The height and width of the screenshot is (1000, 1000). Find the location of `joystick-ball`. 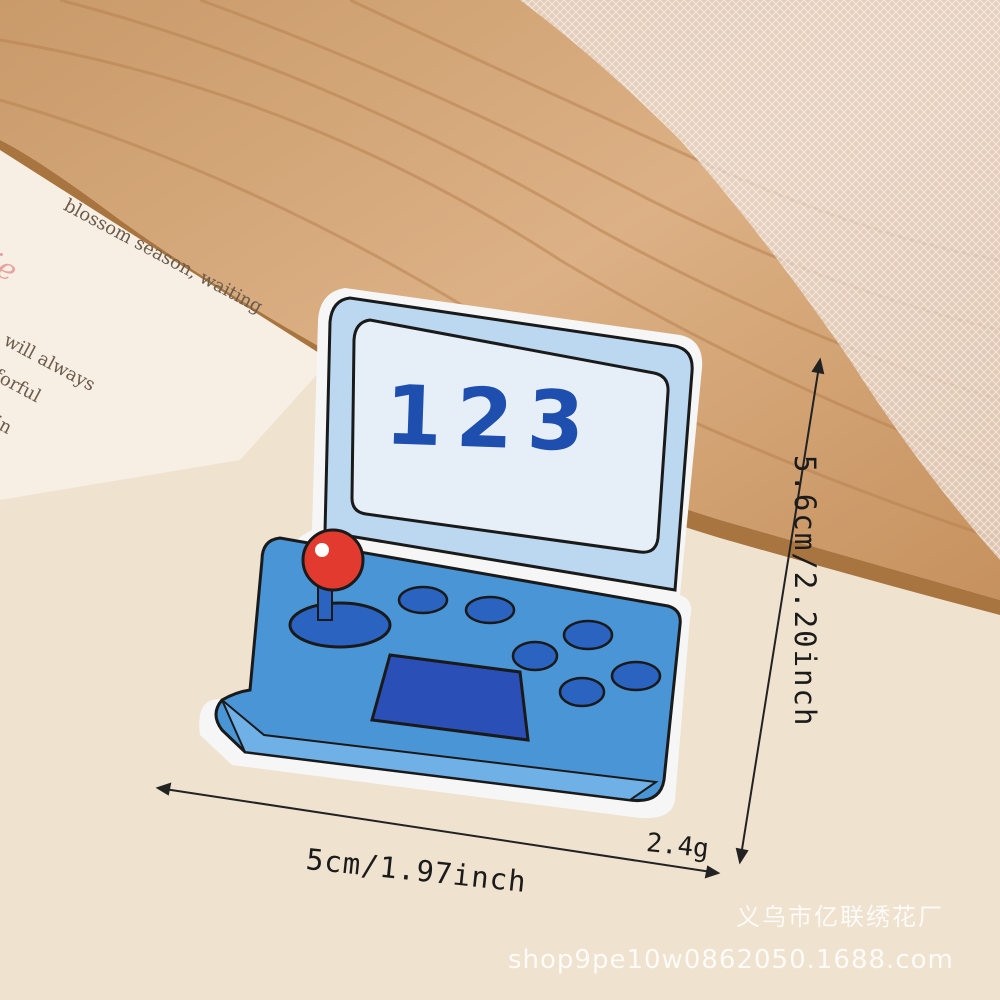

joystick-ball is located at coordinates (333, 560).